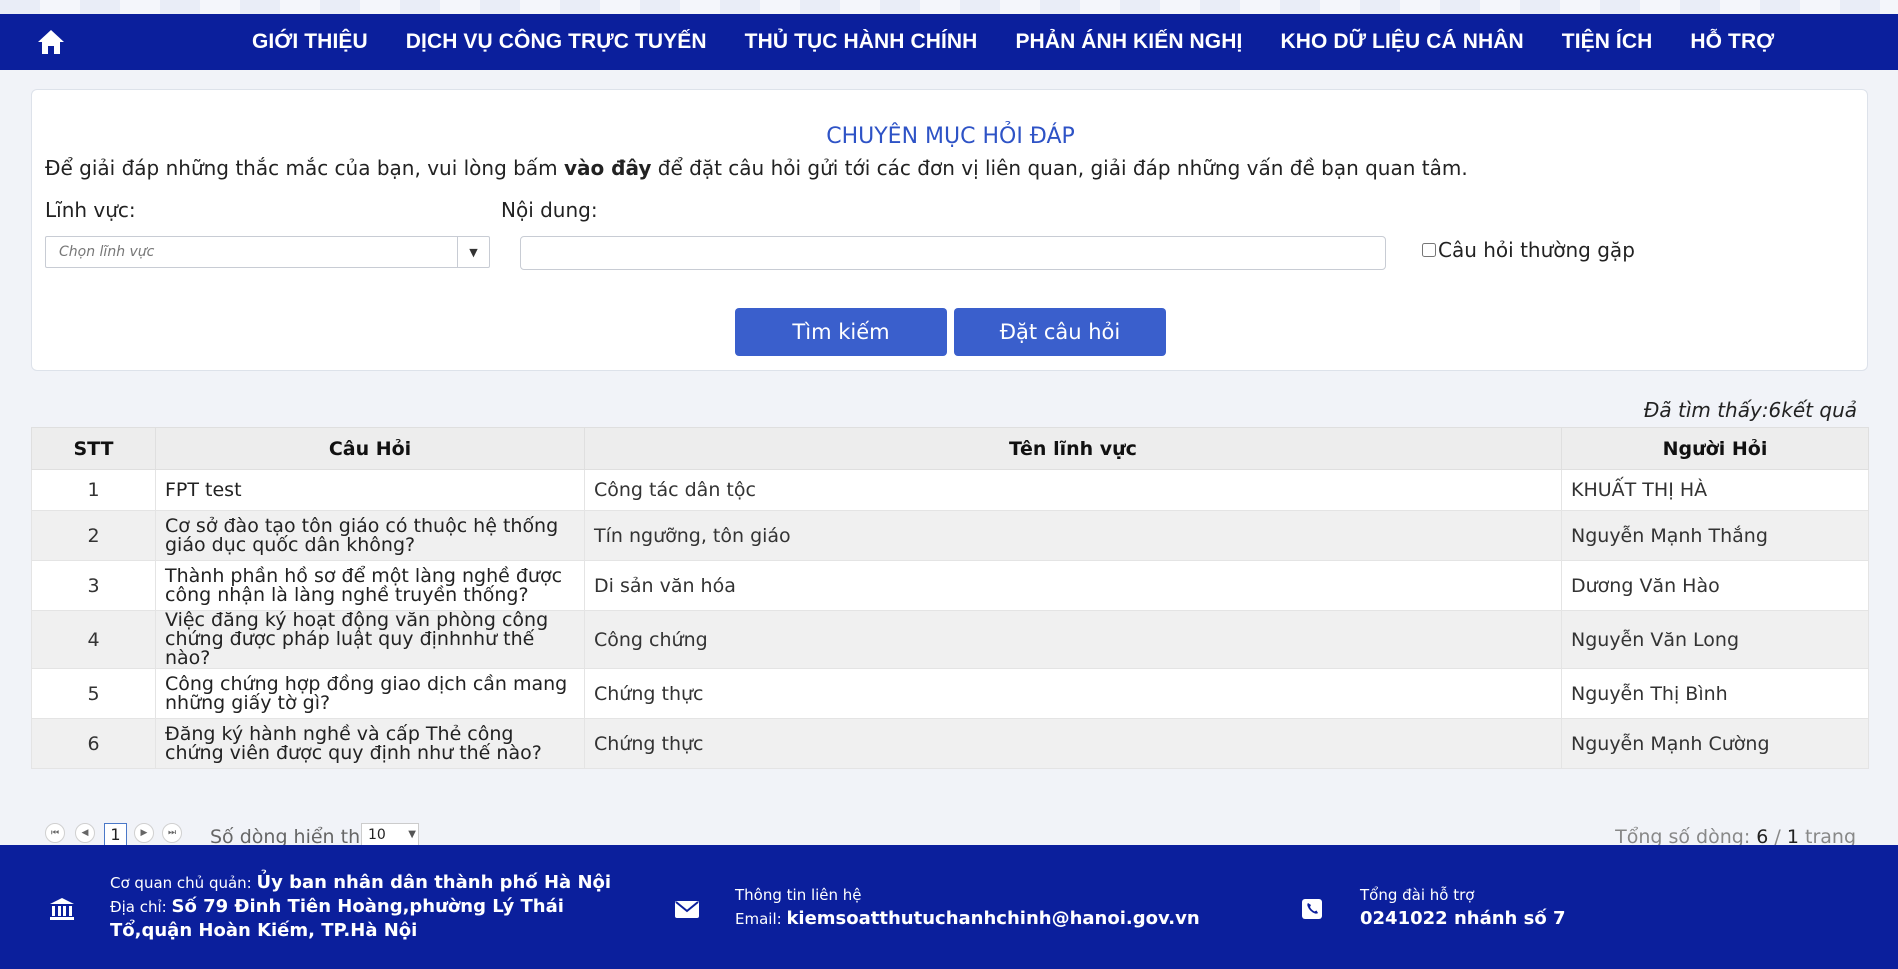 This screenshot has height=969, width=1898. What do you see at coordinates (1715, 448) in the screenshot?
I see `column-header-asker: Người Hỏi` at bounding box center [1715, 448].